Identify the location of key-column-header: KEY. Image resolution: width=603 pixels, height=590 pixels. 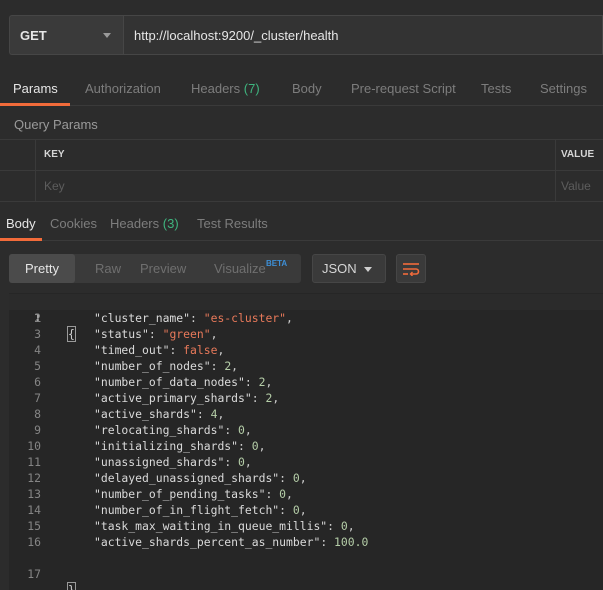
(54, 154).